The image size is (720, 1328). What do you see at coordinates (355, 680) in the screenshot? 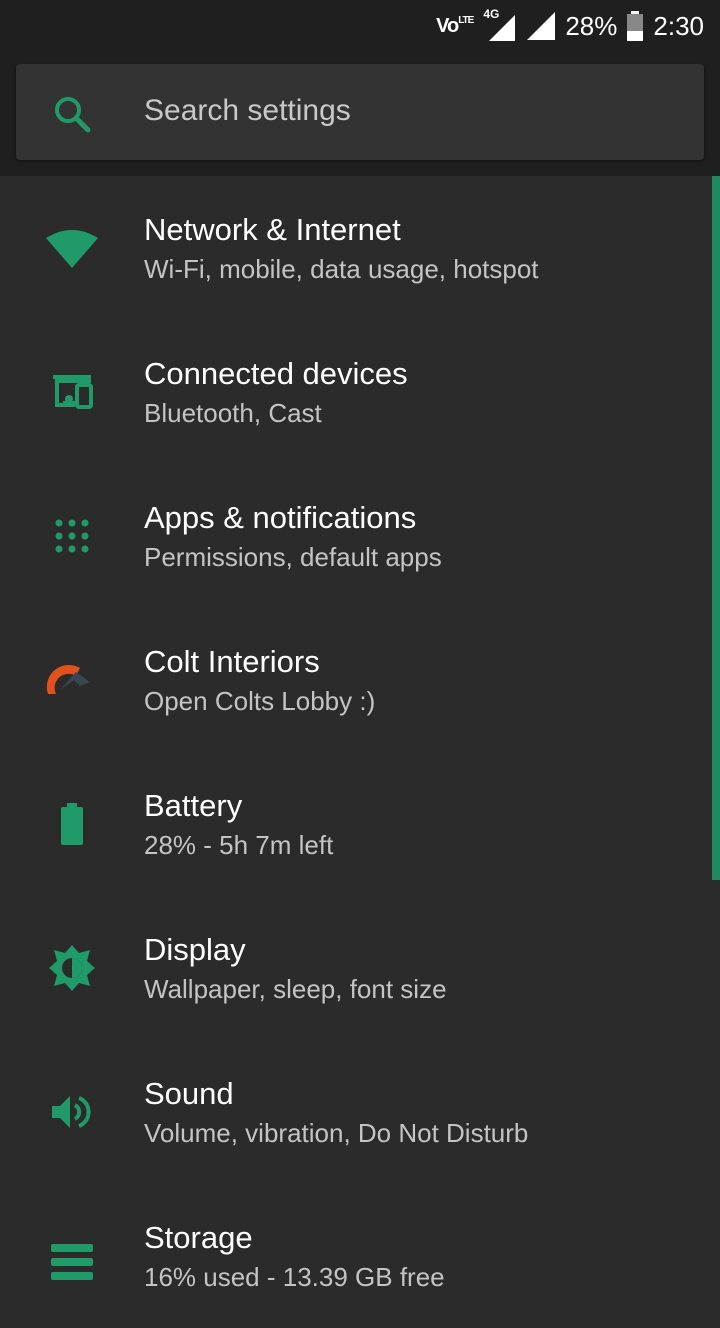
I see `settings-item-colt-interiors: Colt Interiors Open Colts Lobby :)` at bounding box center [355, 680].